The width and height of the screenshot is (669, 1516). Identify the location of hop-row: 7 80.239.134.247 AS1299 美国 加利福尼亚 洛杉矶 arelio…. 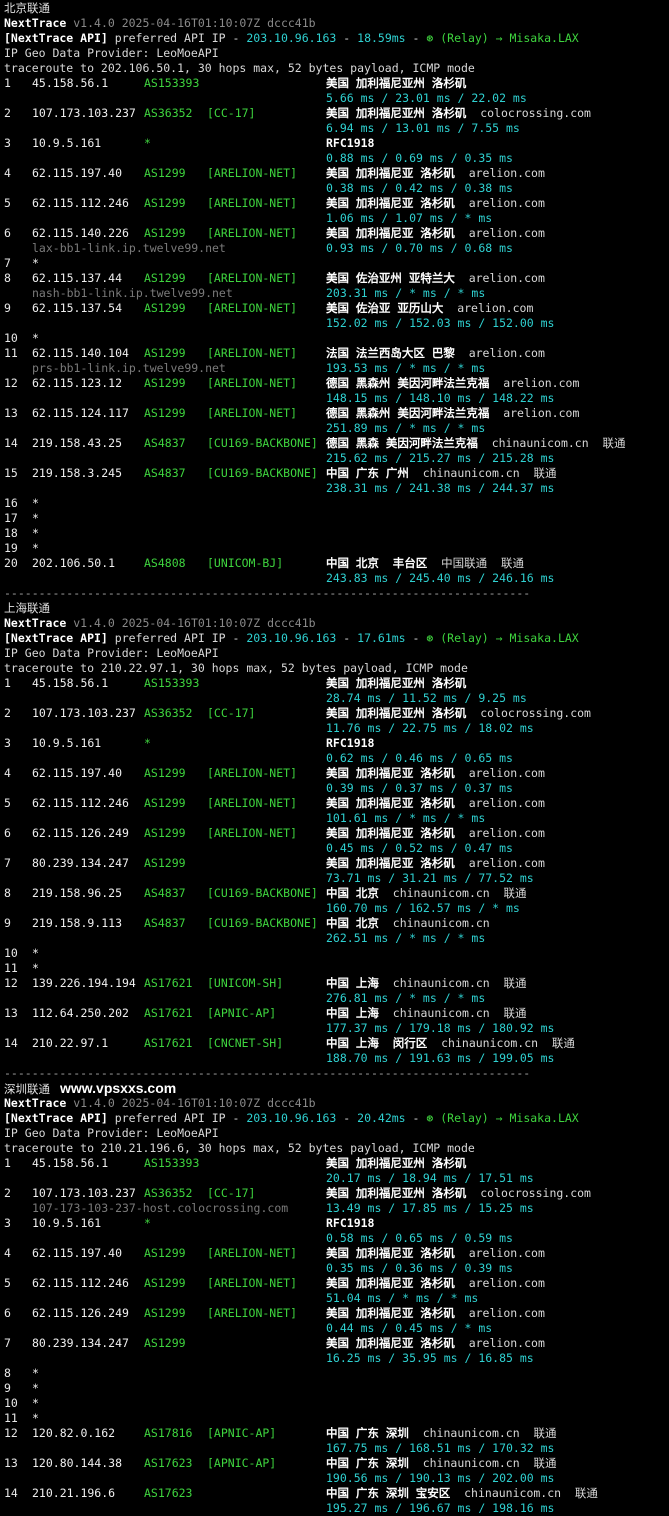
(335, 1343).